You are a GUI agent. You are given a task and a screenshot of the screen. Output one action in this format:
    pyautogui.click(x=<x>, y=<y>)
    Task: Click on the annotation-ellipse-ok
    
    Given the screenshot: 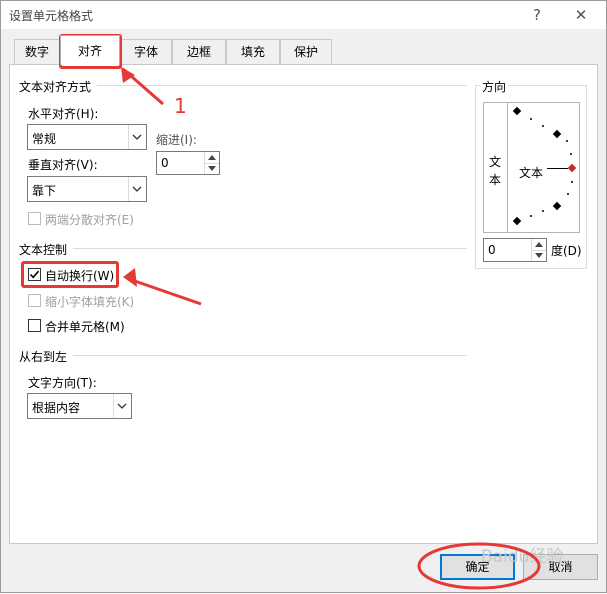 What is the action you would take?
    pyautogui.click(x=479, y=566)
    